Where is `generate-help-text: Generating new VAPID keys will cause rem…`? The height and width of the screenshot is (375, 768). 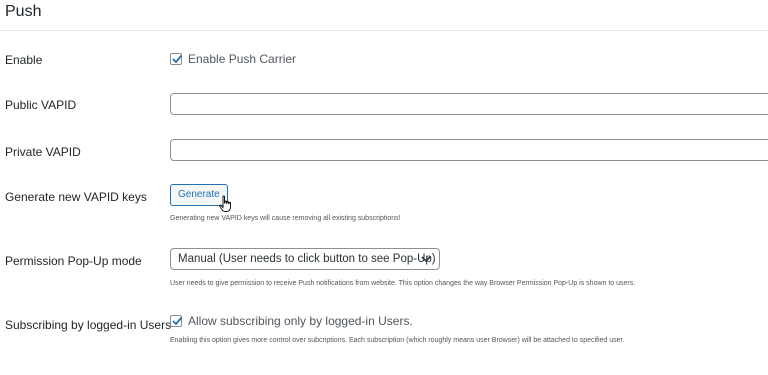 generate-help-text: Generating new VAPID keys will cause rem… is located at coordinates (285, 218).